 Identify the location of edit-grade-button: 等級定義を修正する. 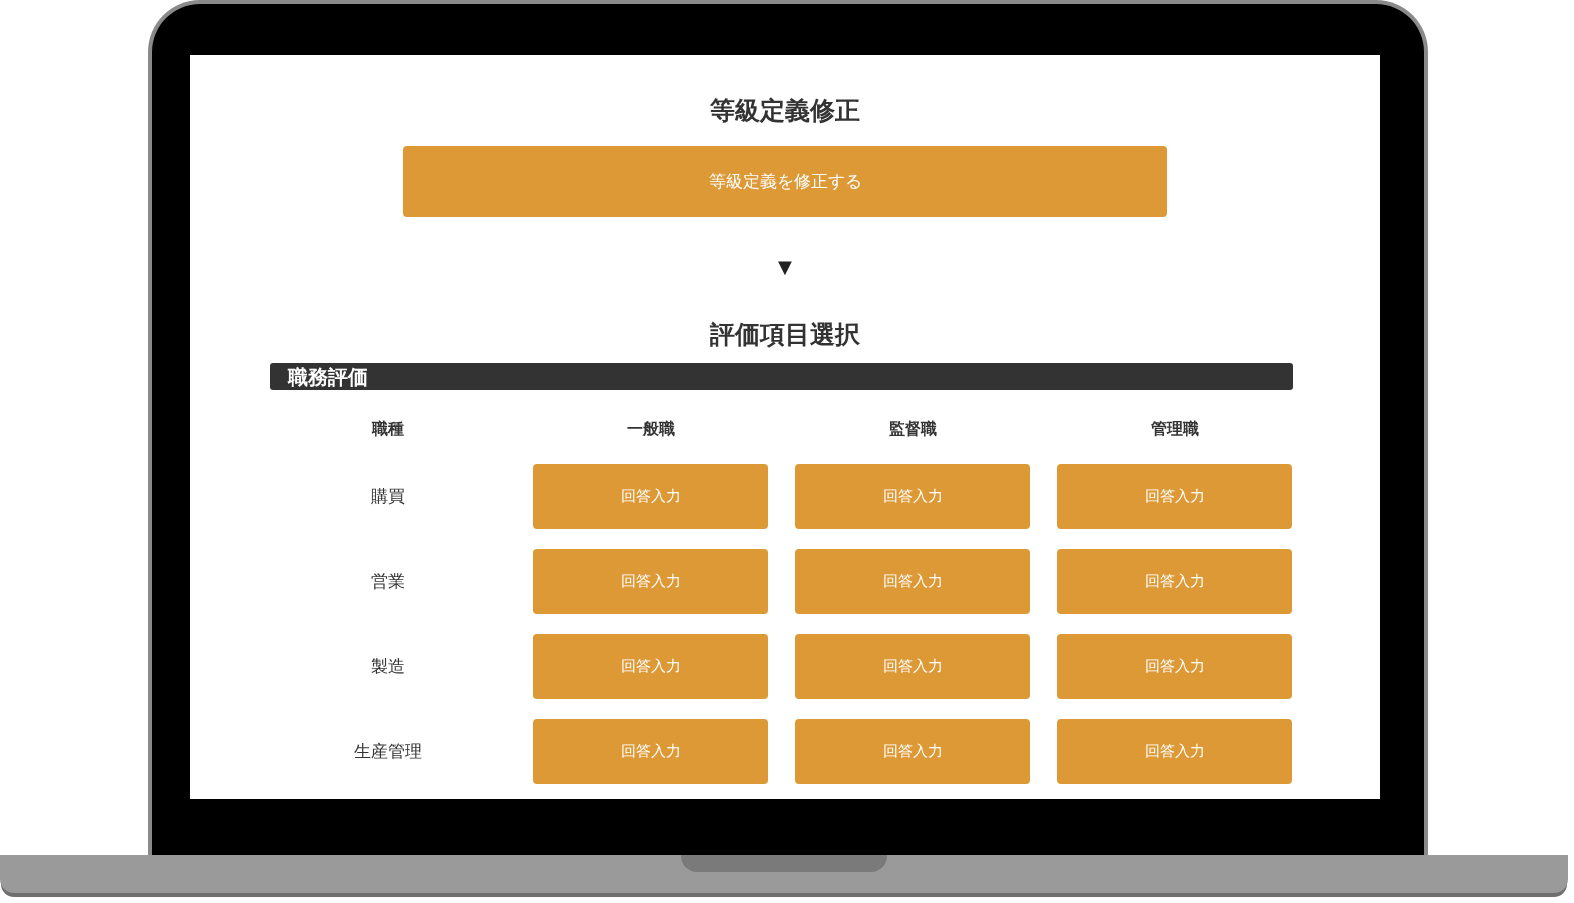
(785, 181).